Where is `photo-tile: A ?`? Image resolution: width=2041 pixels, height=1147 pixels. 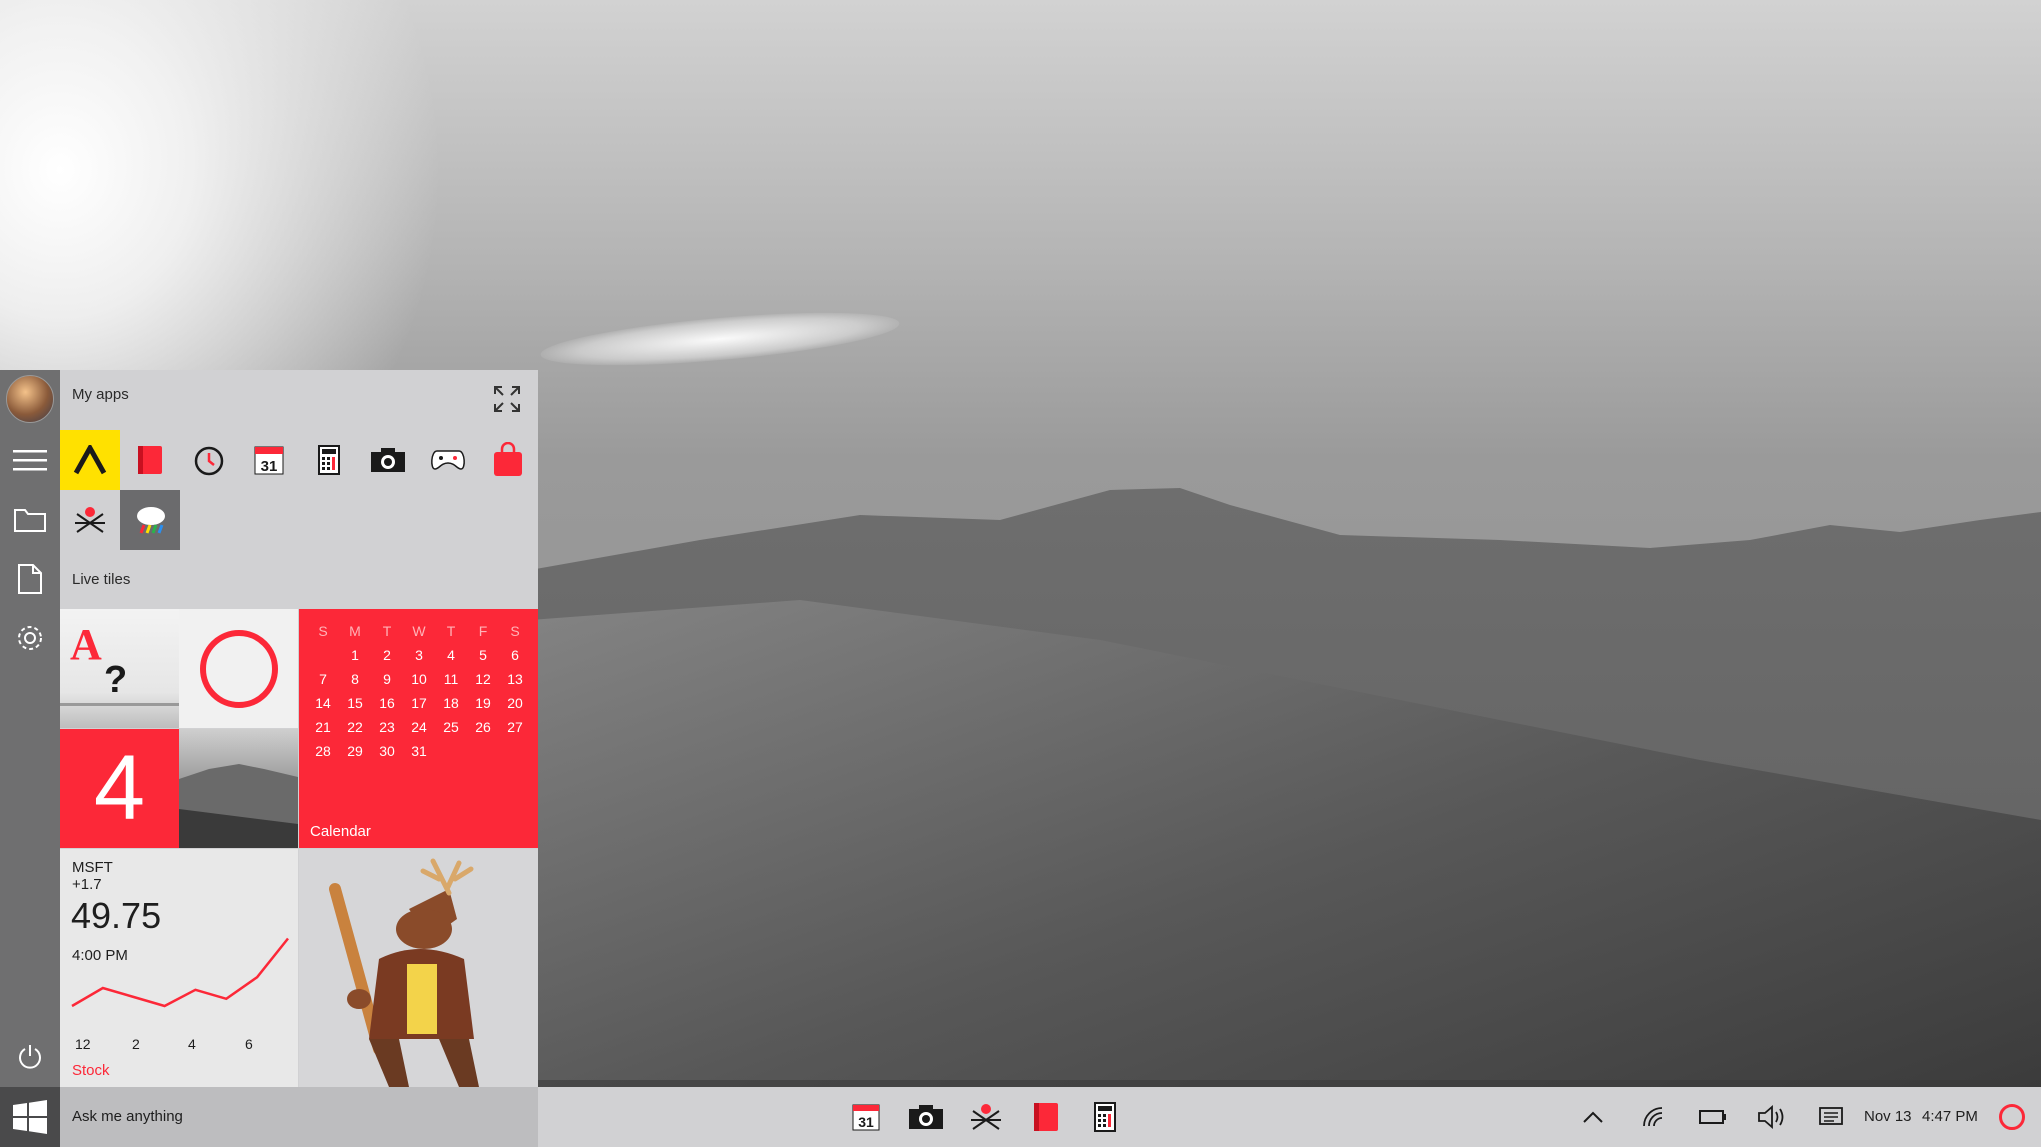
photo-tile: A ? is located at coordinates (119, 668).